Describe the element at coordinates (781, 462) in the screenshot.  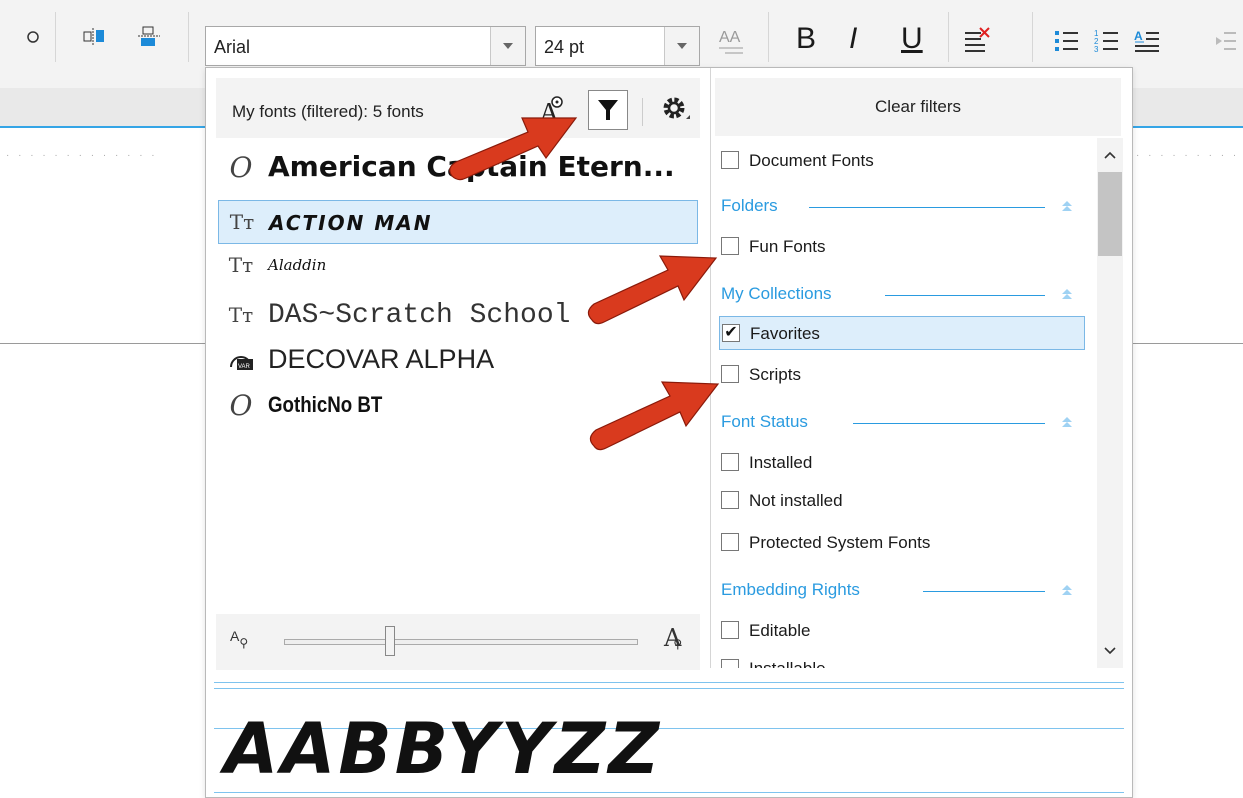
I see `filter-label: Installed` at that location.